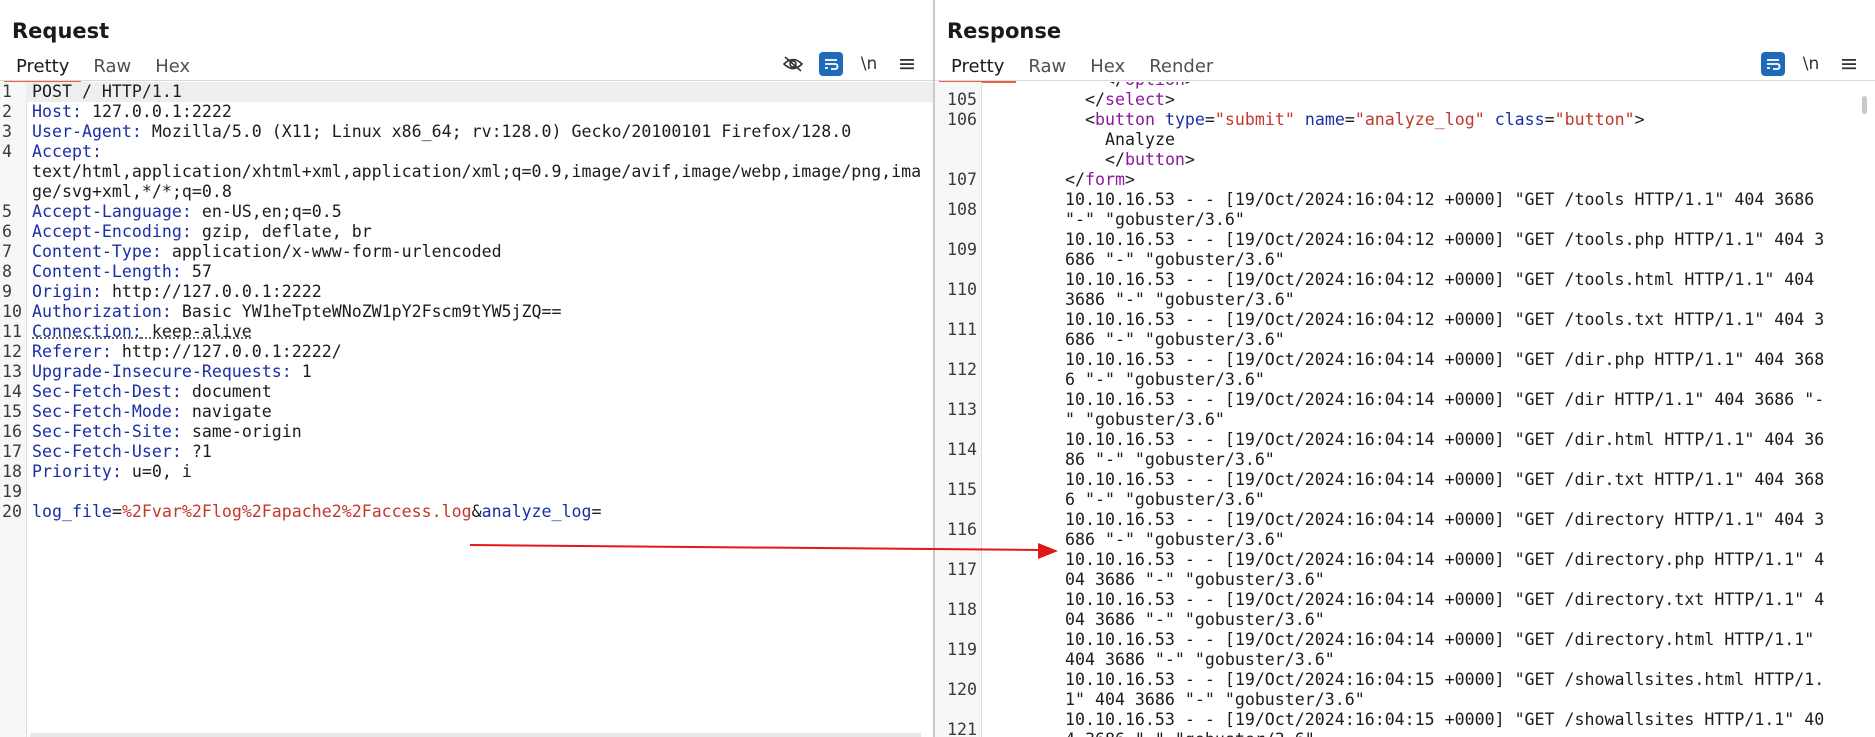 The height and width of the screenshot is (737, 1875). I want to click on header-name: Content-Length, so click(102, 271).